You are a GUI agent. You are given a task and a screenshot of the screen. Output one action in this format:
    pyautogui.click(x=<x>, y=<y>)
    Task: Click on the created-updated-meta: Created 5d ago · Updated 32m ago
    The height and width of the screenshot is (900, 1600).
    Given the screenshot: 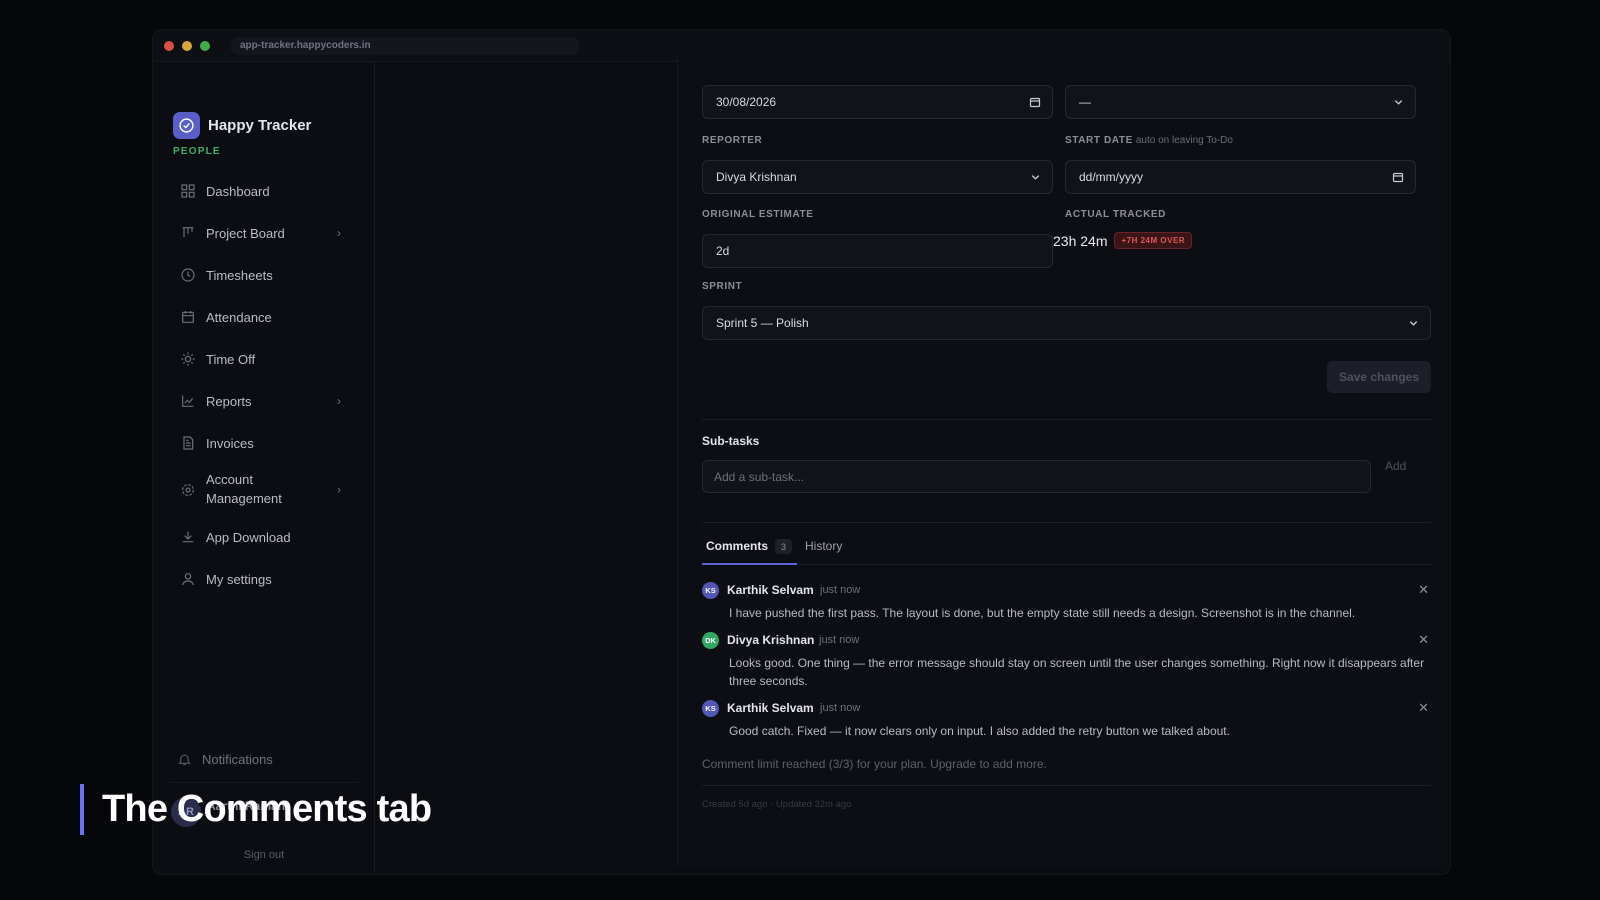 What is the action you would take?
    pyautogui.click(x=777, y=804)
    